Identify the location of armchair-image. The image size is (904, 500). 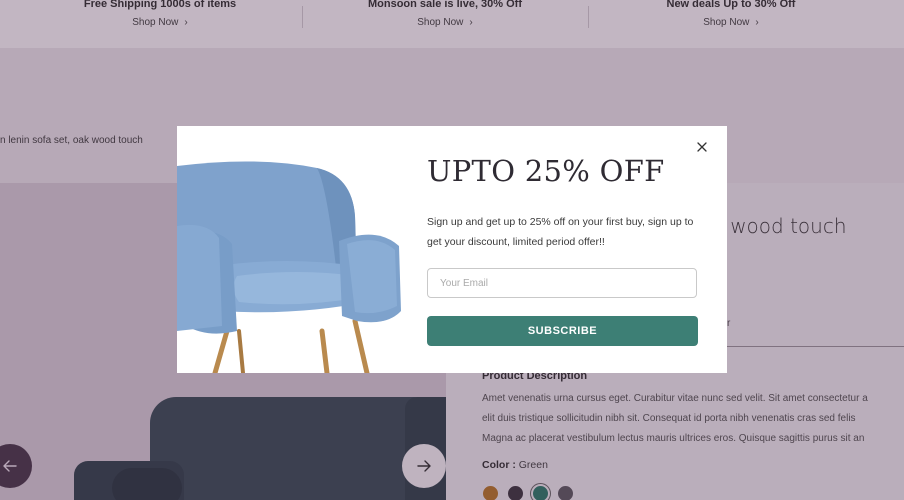
(290, 249).